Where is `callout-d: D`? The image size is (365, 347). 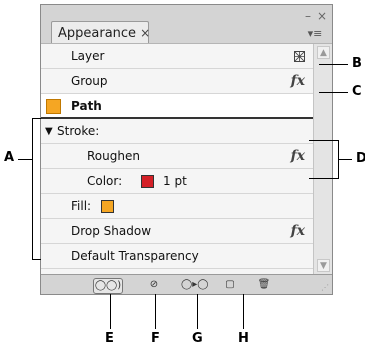
callout-d: D is located at coordinates (360, 158).